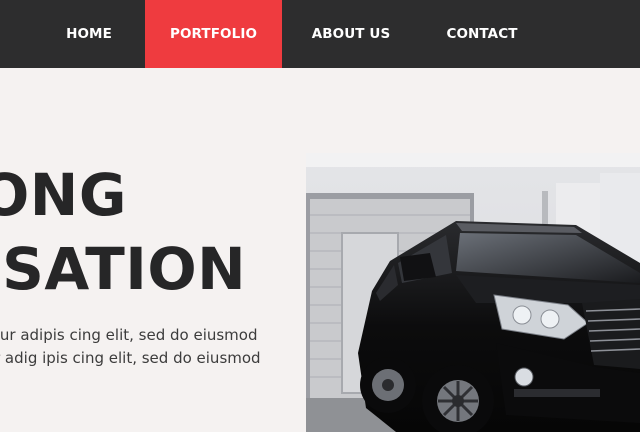 Image resolution: width=640 pixels, height=432 pixels. Describe the element at coordinates (129, 335) in the screenshot. I see `hero-description-line-1: tur adipis cing elit, sed do eiusmod` at that location.